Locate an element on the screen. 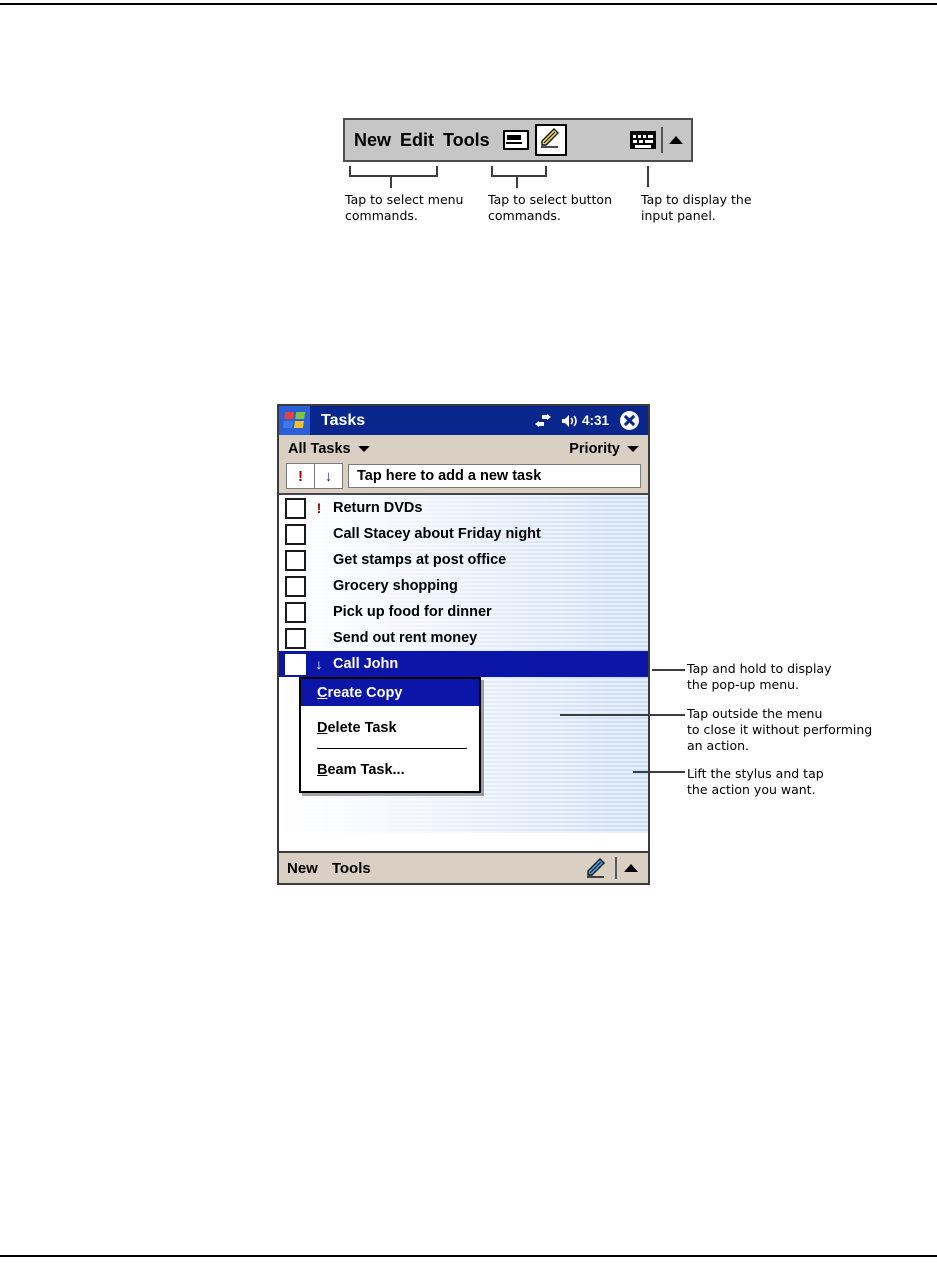  windows-flag is located at coordinates (294, 420).